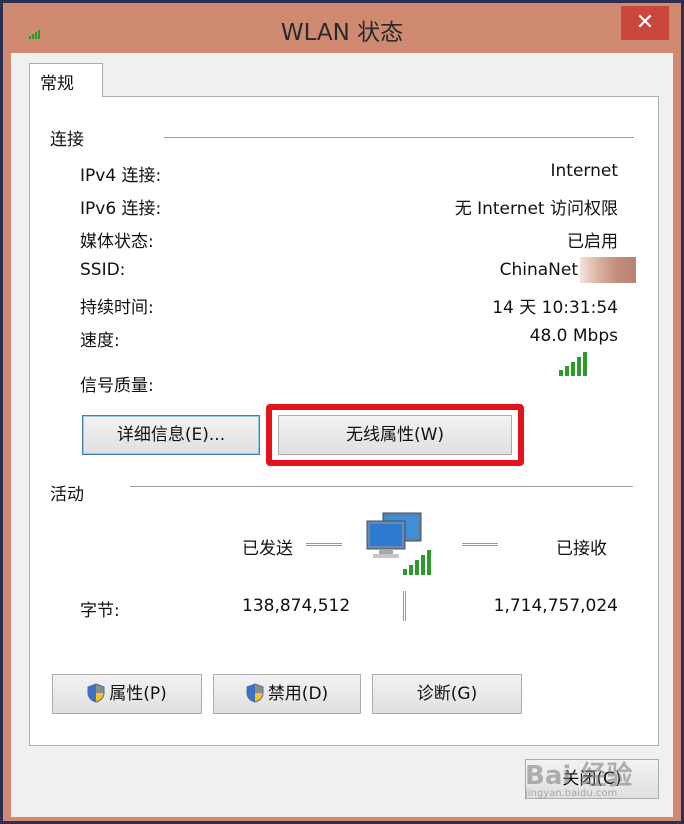  What do you see at coordinates (538, 270) in the screenshot?
I see `ssid-text: ChinaNet` at bounding box center [538, 270].